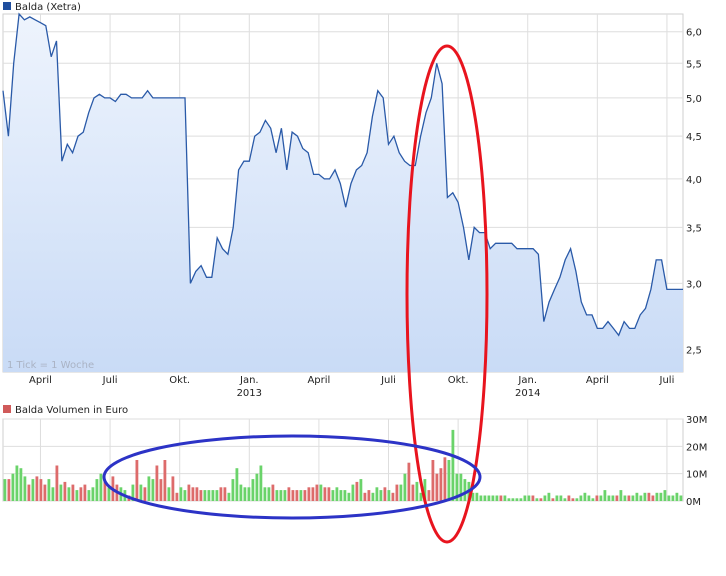 The height and width of the screenshot is (576, 726). I want to click on volume-y-tick-label: 10M, so click(696, 475).